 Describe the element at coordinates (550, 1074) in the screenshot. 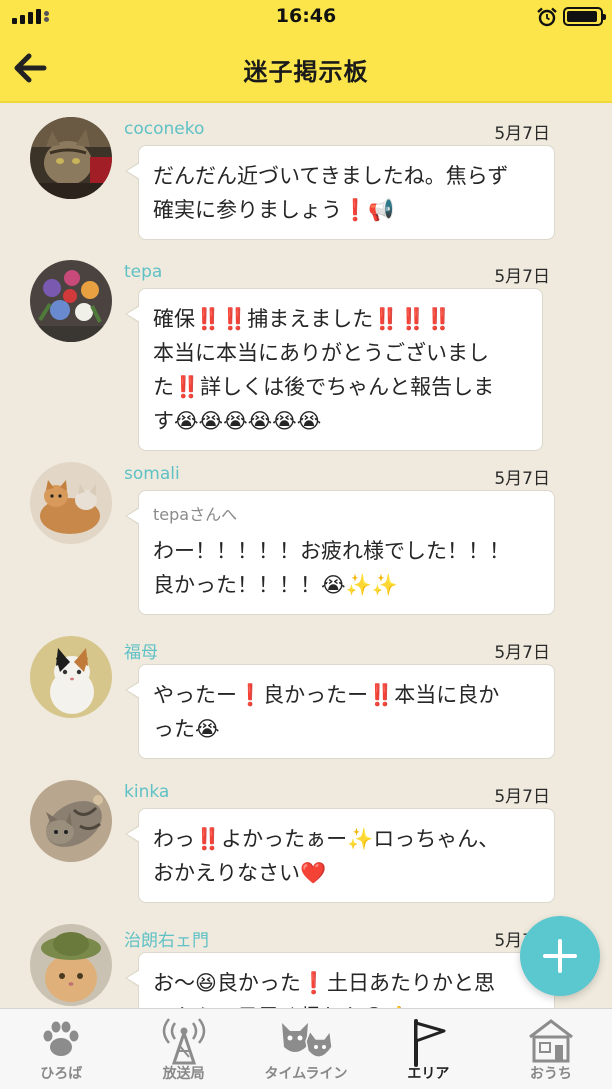

I see `tab-label: おうち` at that location.